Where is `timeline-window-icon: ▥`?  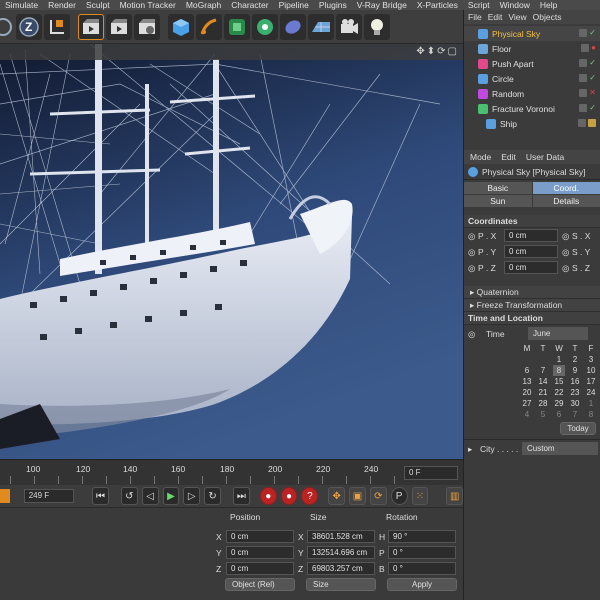 timeline-window-icon: ▥ is located at coordinates (455, 496).